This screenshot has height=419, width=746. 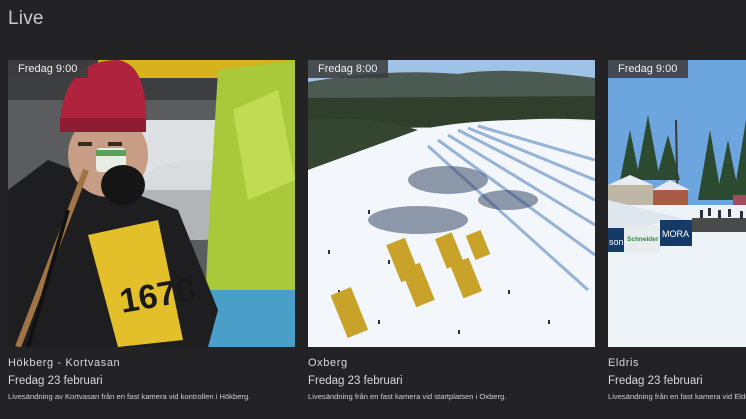 I want to click on card-title: Oxberg, so click(x=328, y=363).